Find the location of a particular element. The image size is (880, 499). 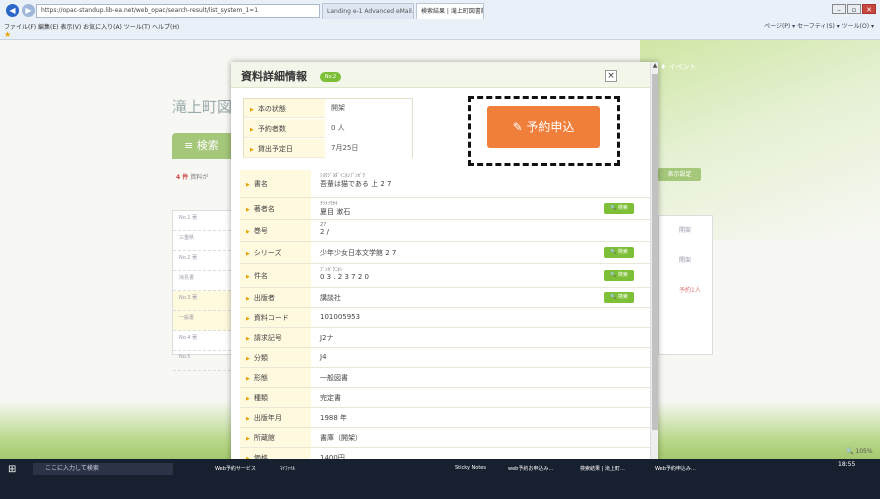

status-row: 貸出予定日 7月25日 is located at coordinates (328, 148).